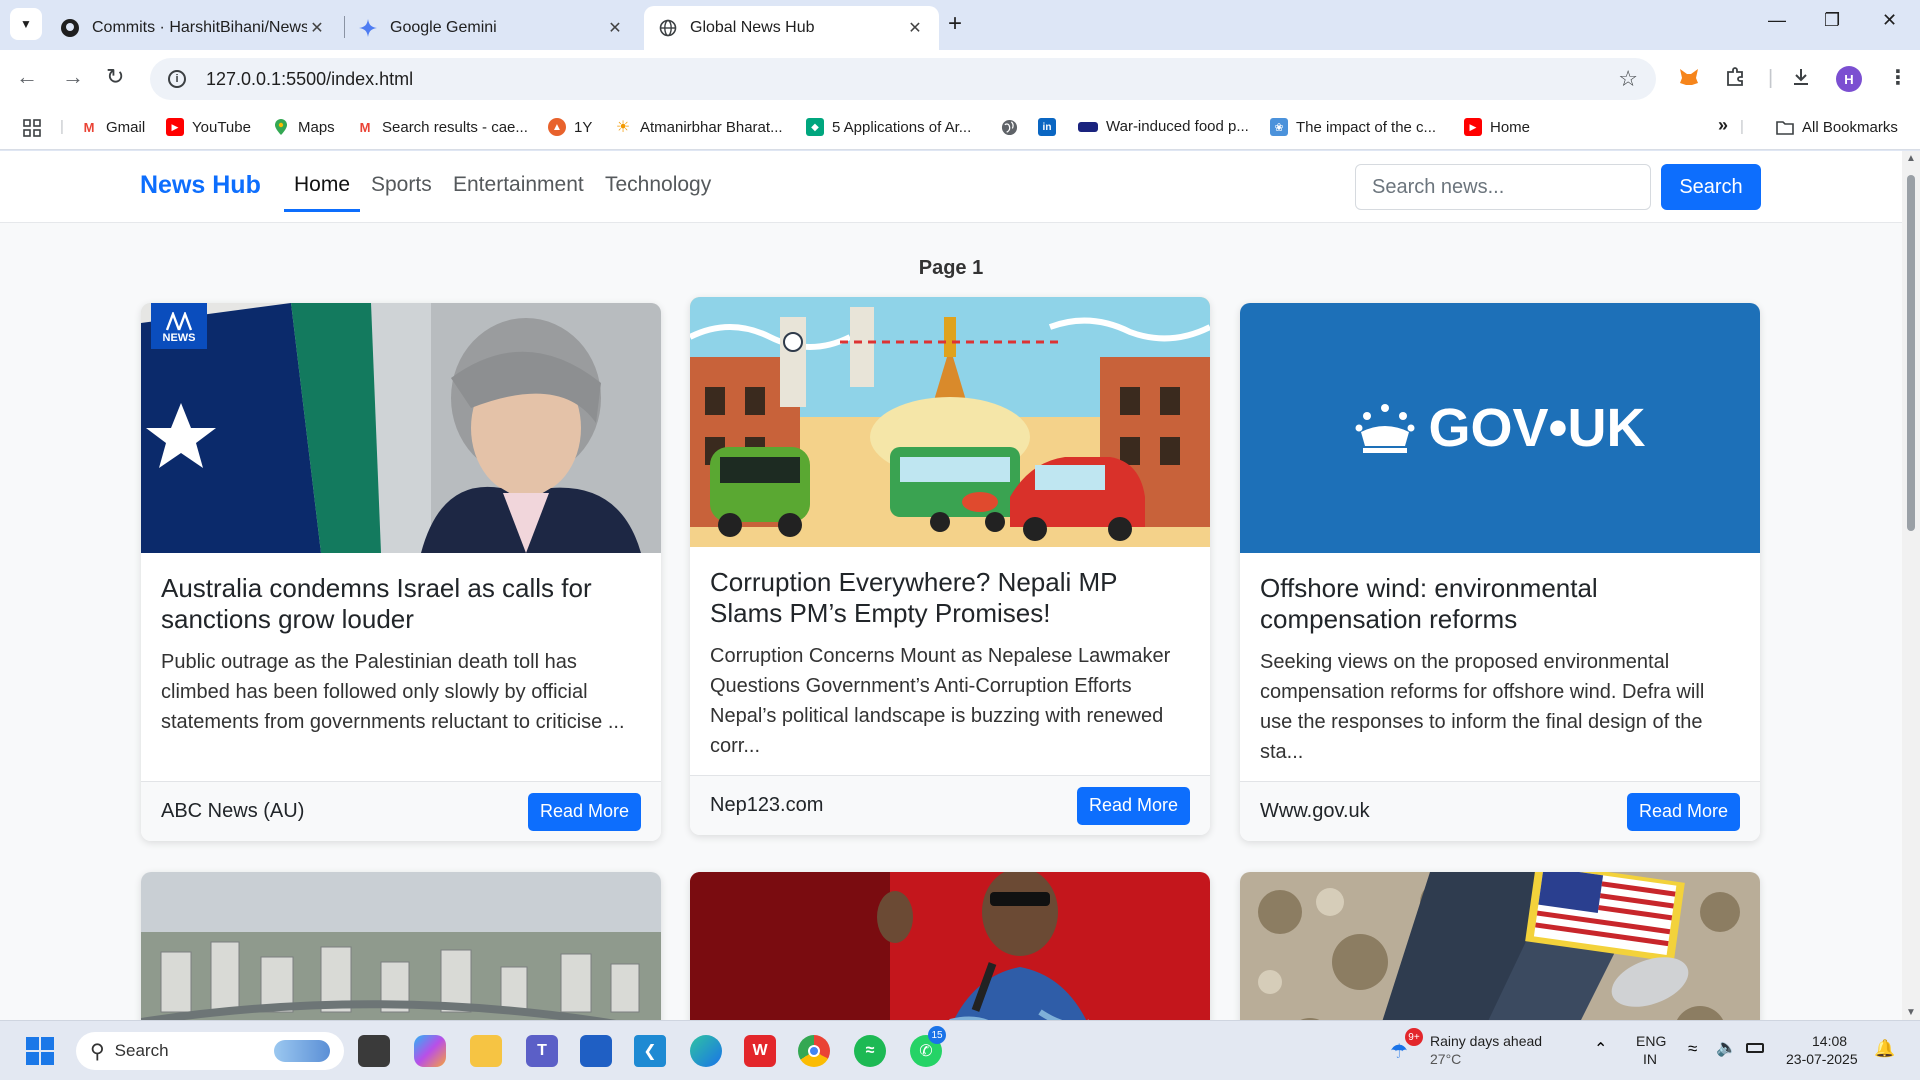  What do you see at coordinates (1486, 1041) in the screenshot?
I see `weather-title: Rainy days ahead` at bounding box center [1486, 1041].